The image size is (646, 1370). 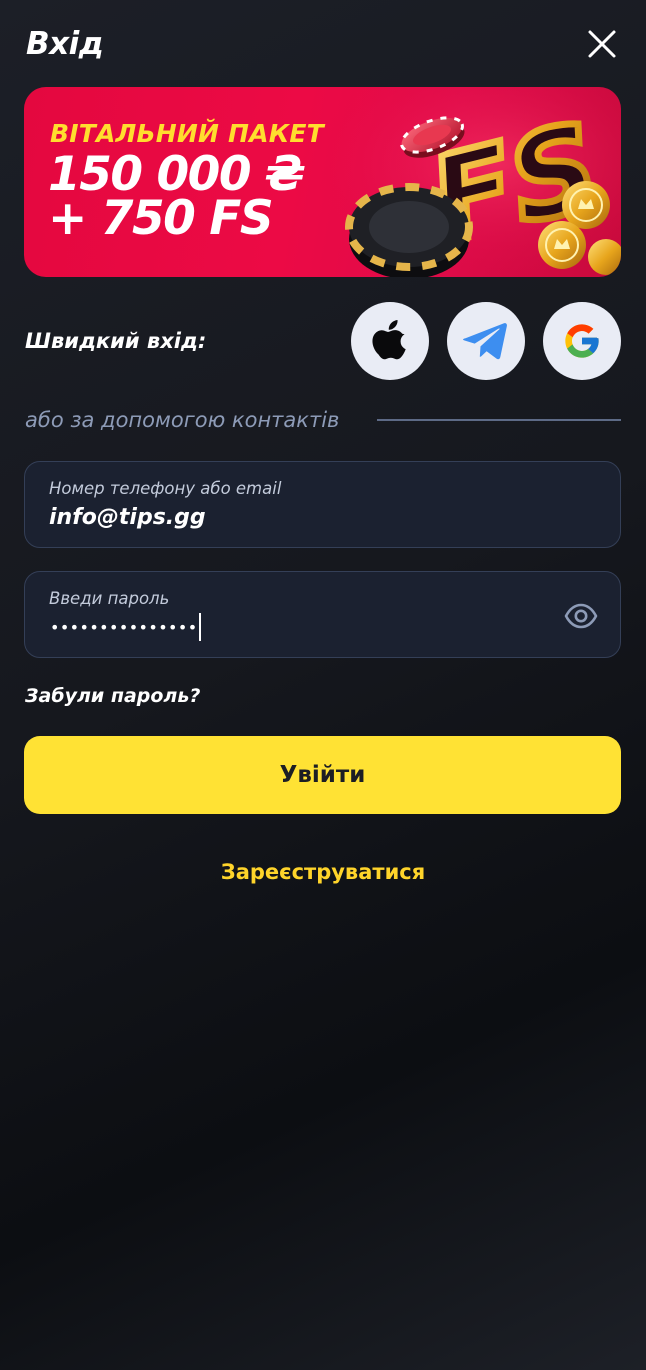 I want to click on close-icon, so click(x=602, y=44).